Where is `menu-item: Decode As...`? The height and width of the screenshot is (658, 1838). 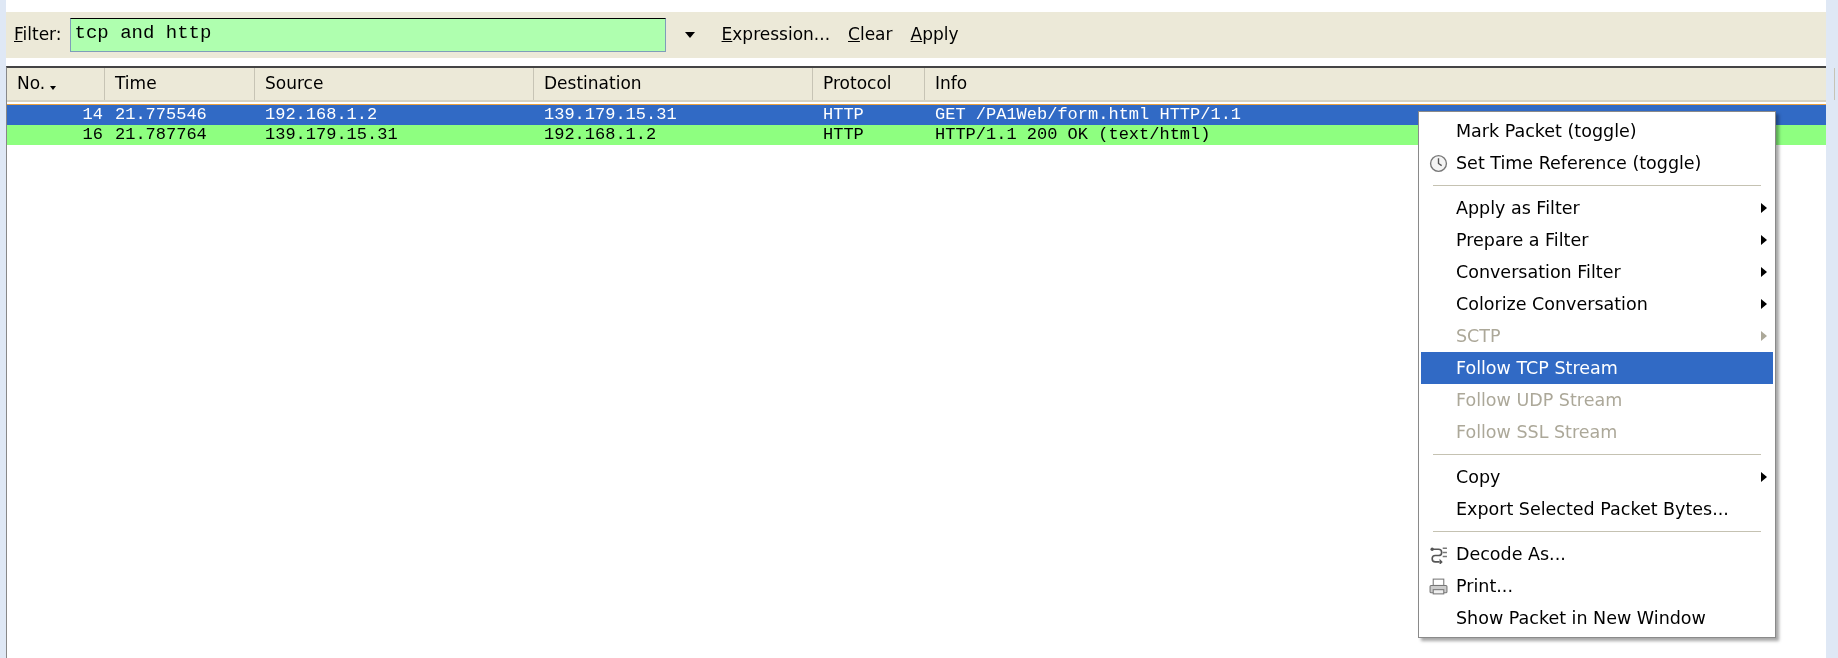 menu-item: Decode As... is located at coordinates (1597, 554).